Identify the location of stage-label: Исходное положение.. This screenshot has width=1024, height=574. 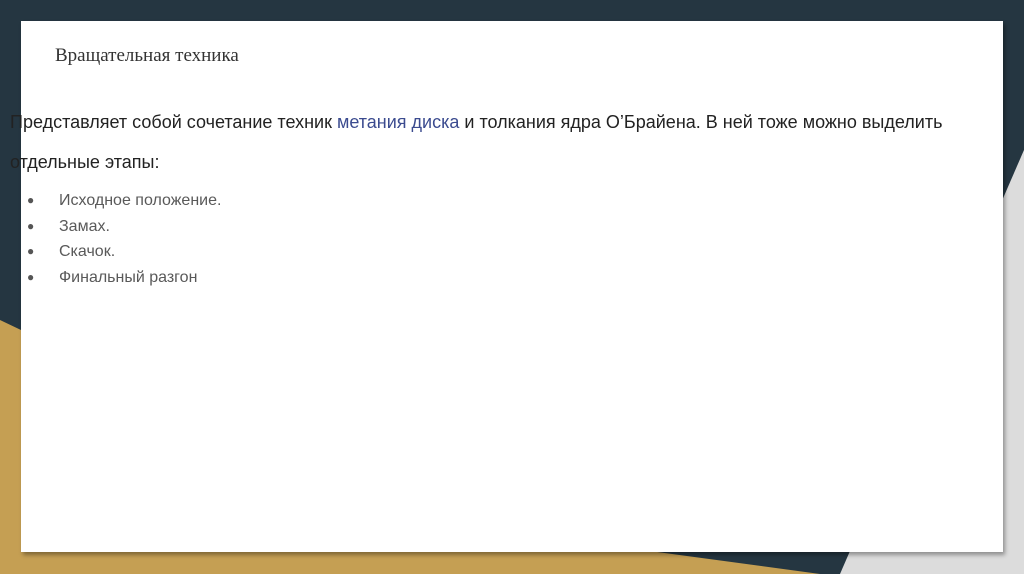
(140, 200).